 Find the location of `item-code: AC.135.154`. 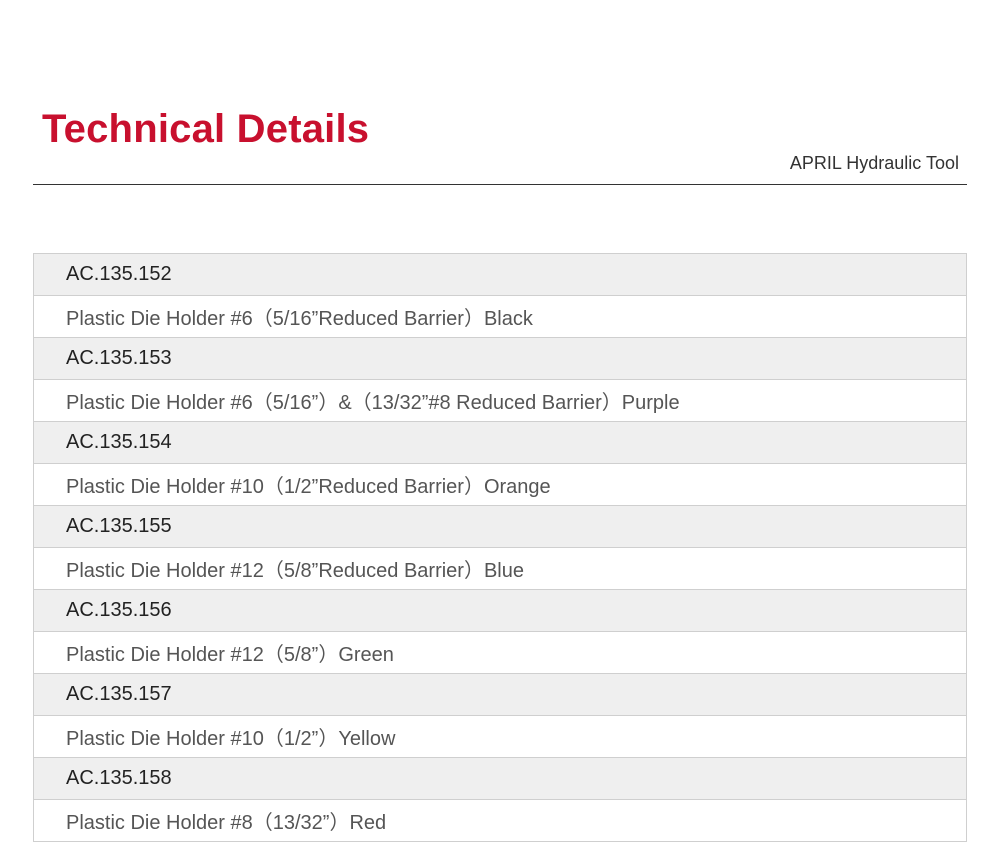

item-code: AC.135.154 is located at coordinates (500, 442).